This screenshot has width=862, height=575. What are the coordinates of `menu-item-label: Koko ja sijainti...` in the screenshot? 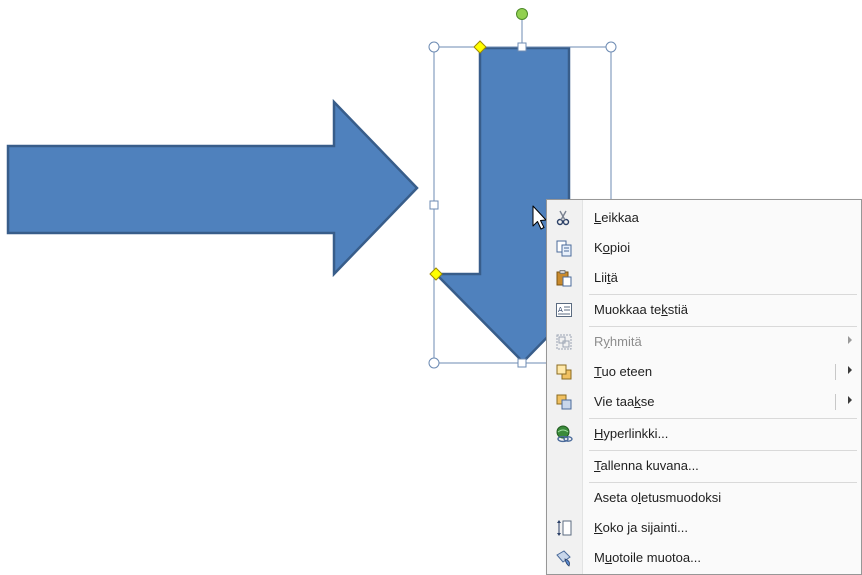 It's located at (641, 527).